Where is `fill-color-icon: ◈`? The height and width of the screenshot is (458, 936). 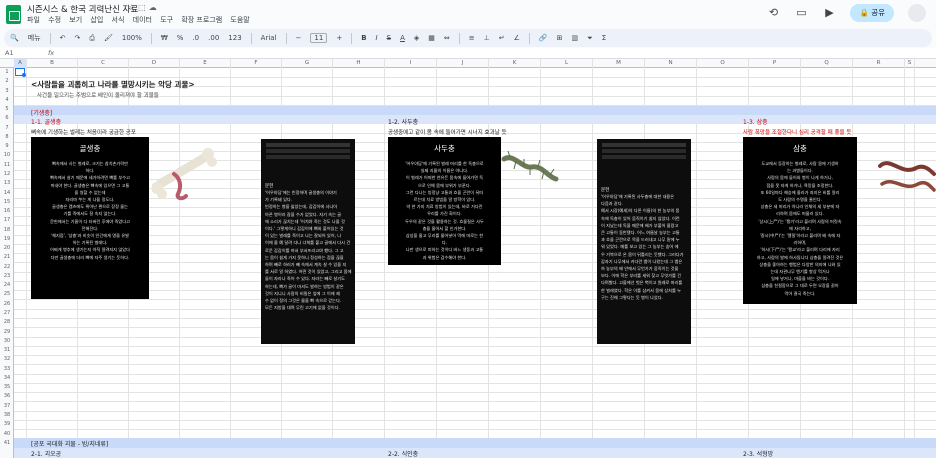
fill-color-icon: ◈ is located at coordinates (416, 38).